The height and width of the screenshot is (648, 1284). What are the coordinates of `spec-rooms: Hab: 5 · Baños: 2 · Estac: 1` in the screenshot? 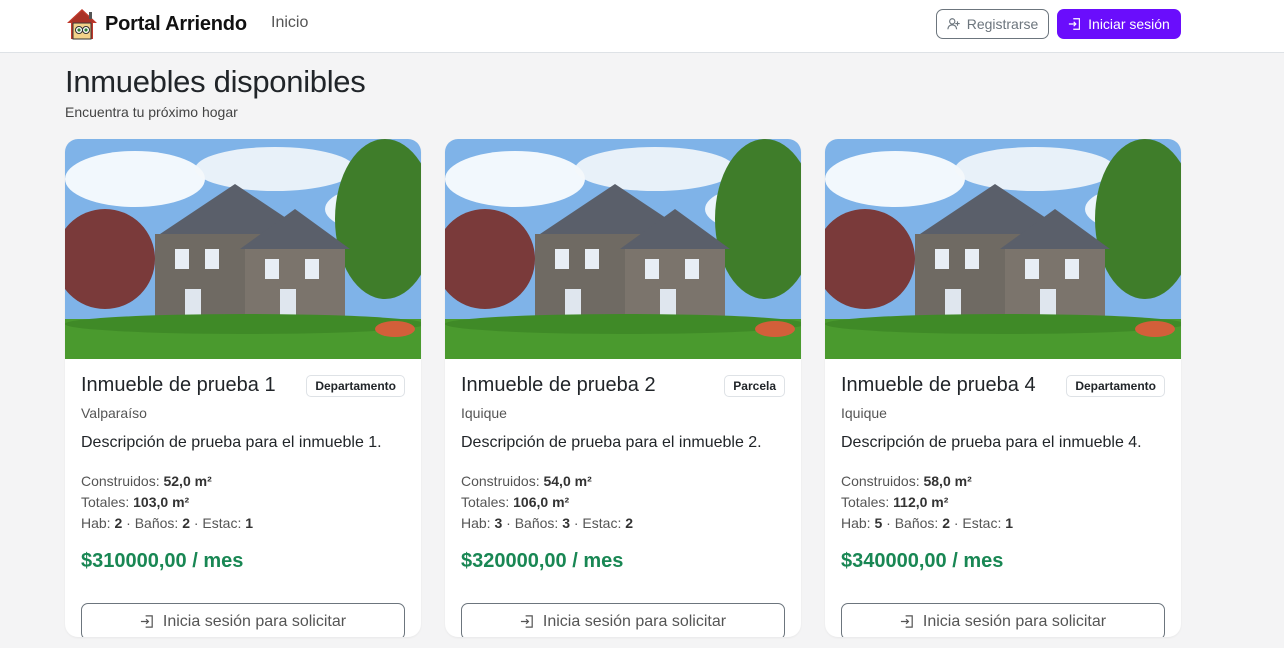 It's located at (927, 523).